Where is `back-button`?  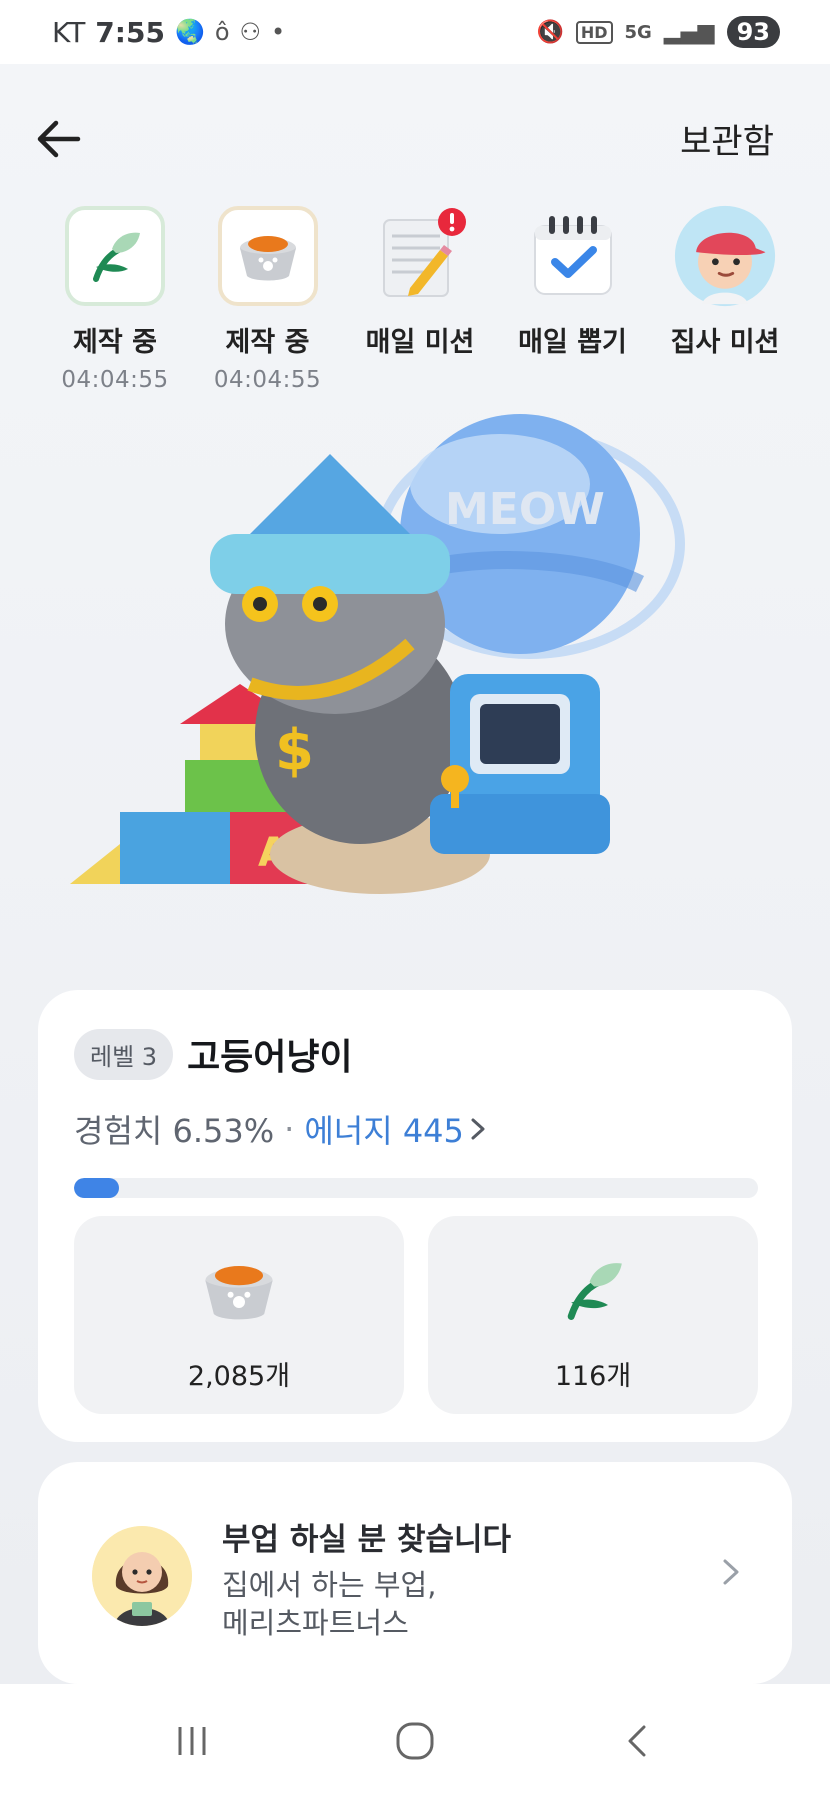
back-button is located at coordinates (58, 139).